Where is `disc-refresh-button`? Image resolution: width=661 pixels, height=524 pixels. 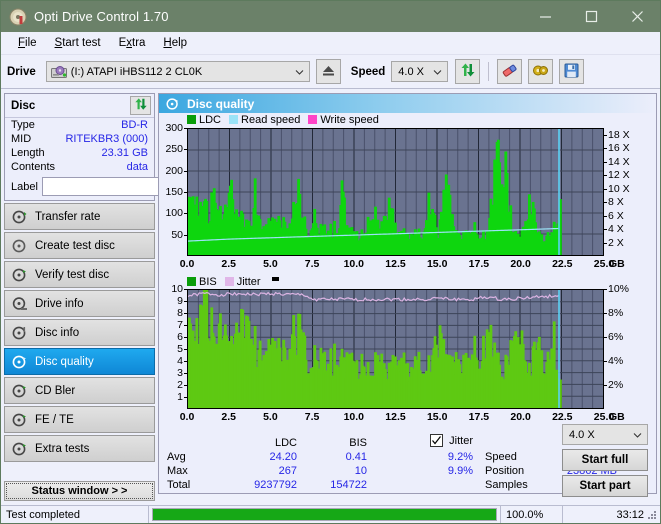 disc-refresh-button is located at coordinates (140, 105).